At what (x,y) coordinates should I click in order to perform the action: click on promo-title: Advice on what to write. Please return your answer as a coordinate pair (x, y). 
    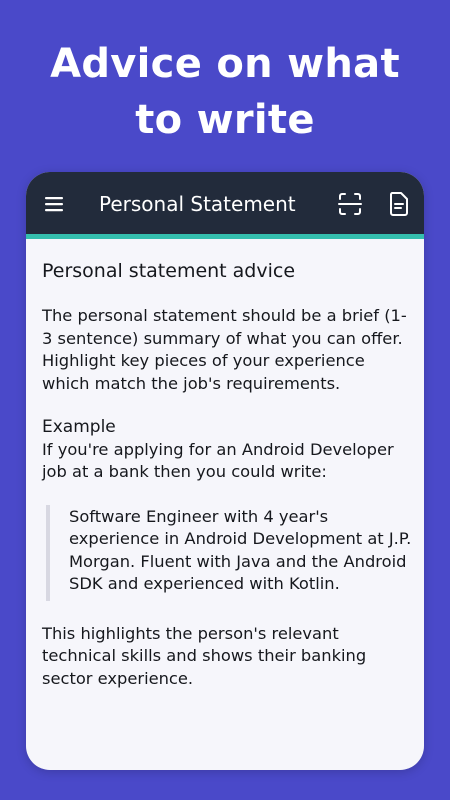
    Looking at the image, I should click on (225, 92).